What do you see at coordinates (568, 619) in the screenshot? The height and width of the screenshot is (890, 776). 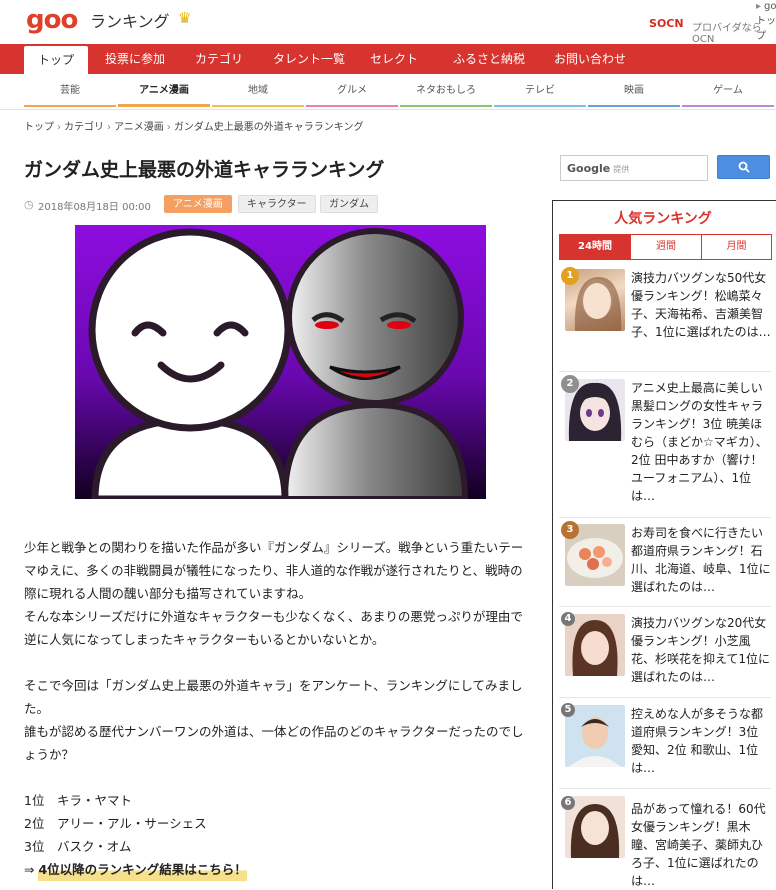 I see `rank-badge: 4` at bounding box center [568, 619].